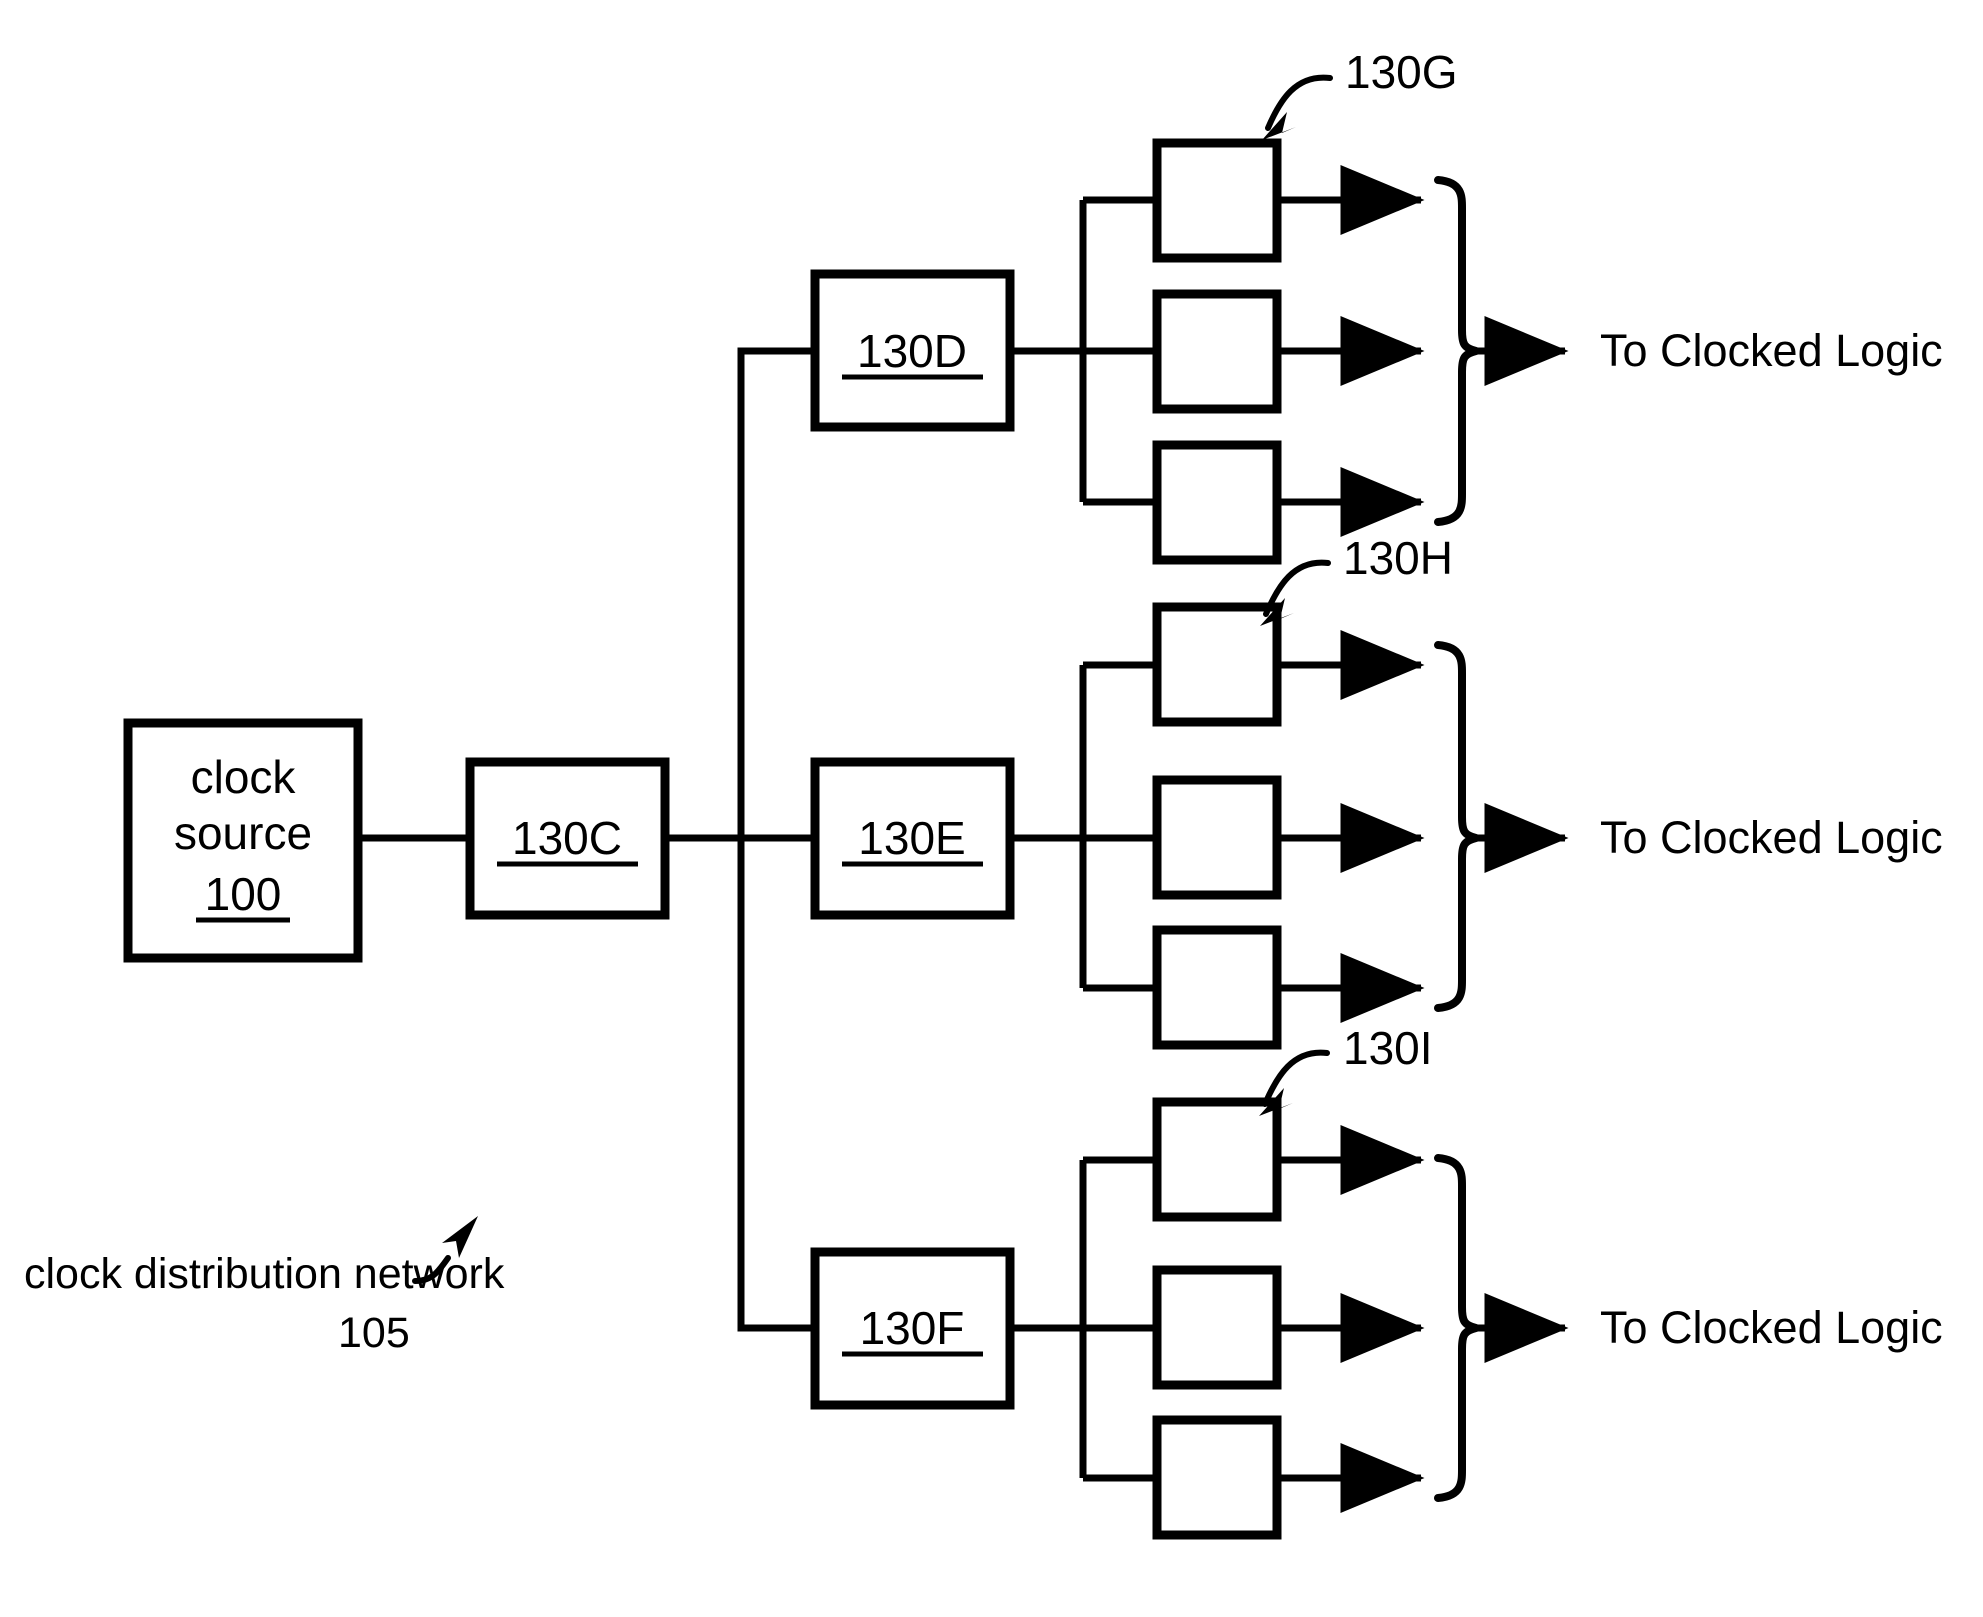 This screenshot has height=1617, width=1983. What do you see at coordinates (1296, 1078) in the screenshot?
I see `reference-leader-130I` at bounding box center [1296, 1078].